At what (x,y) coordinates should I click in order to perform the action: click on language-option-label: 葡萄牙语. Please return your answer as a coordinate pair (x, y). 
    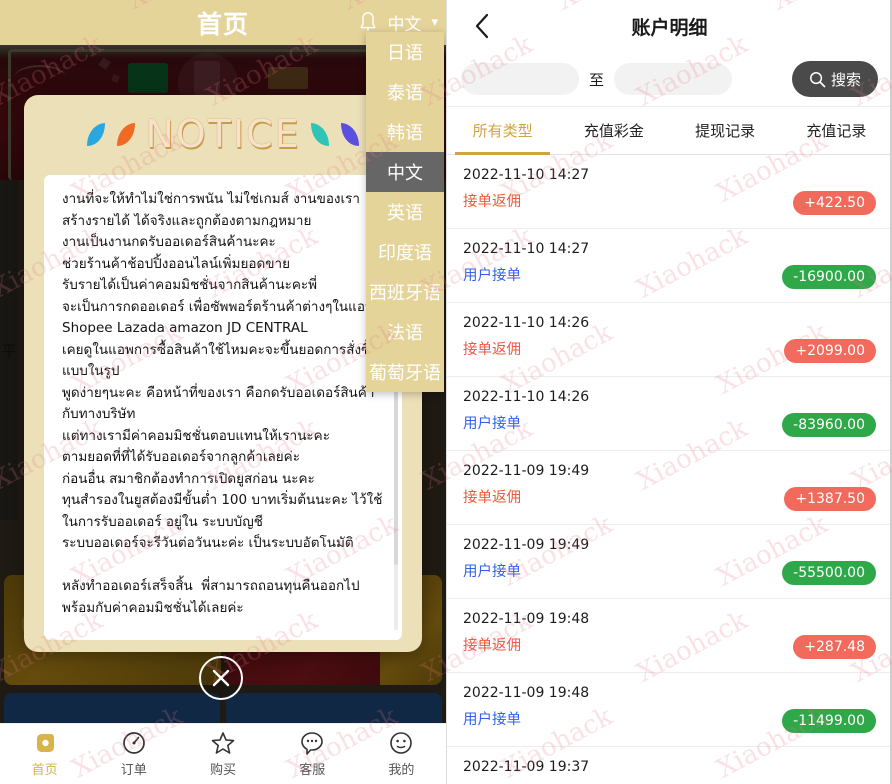
    Looking at the image, I should click on (405, 373).